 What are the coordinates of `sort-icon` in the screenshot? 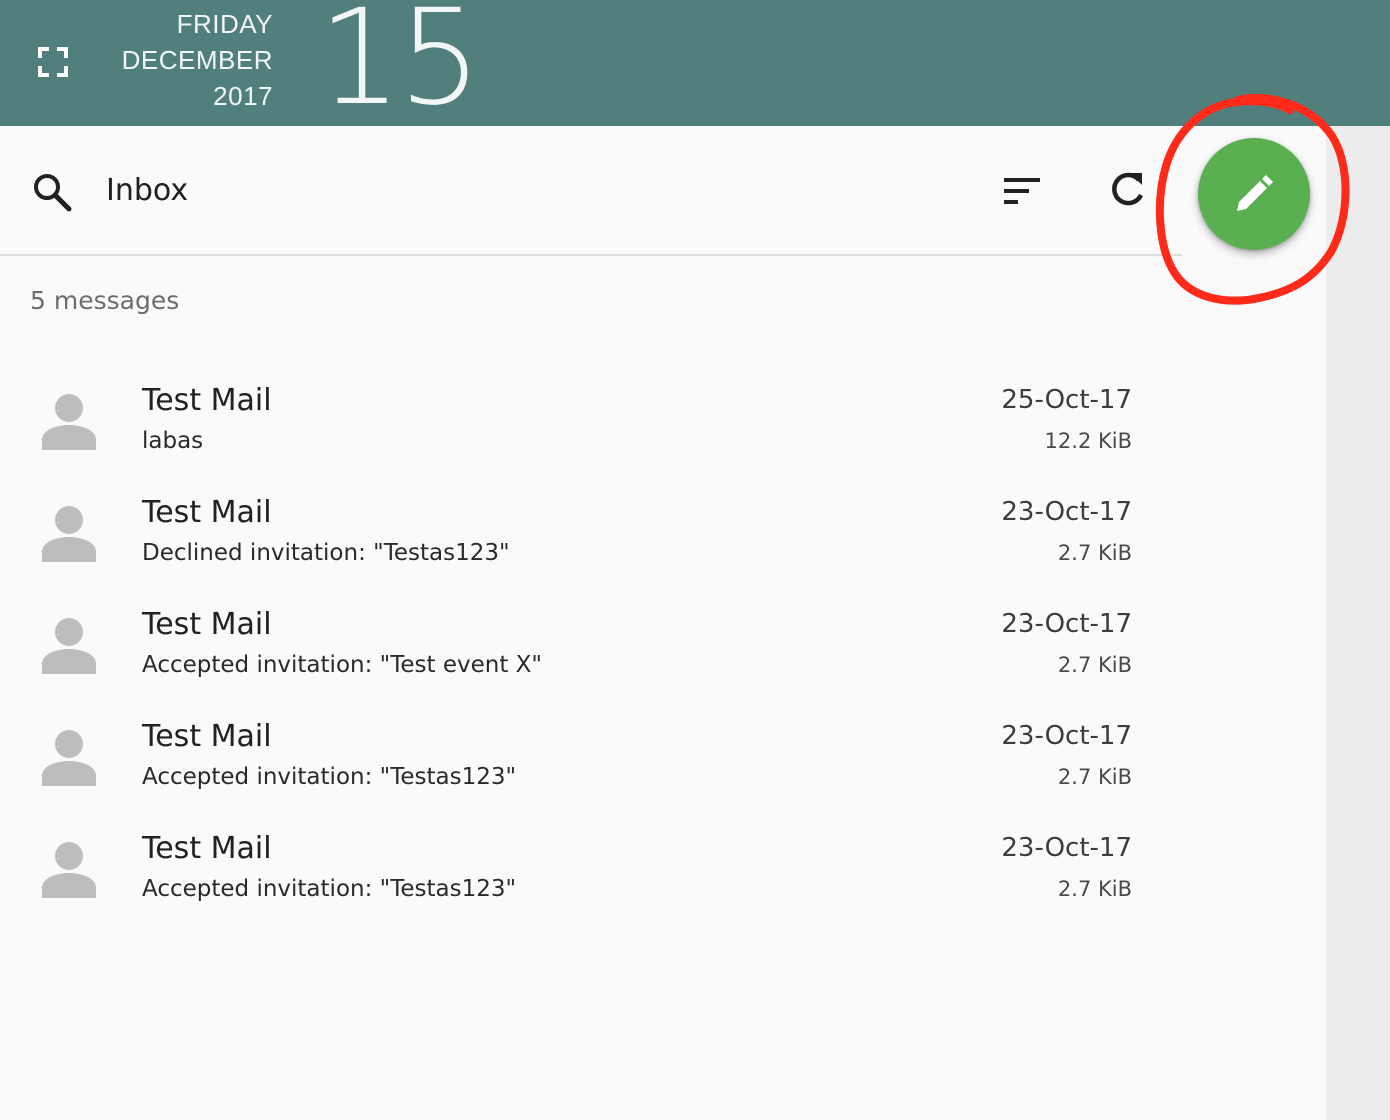 It's located at (1022, 191).